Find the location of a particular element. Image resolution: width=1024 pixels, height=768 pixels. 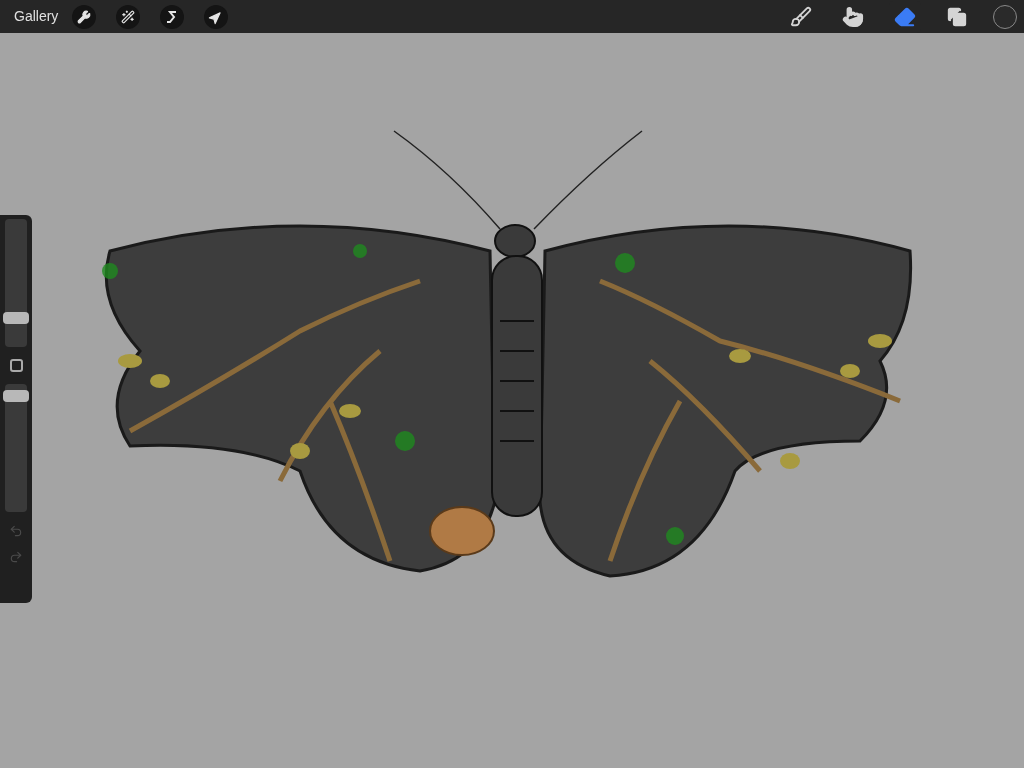

actions-button is located at coordinates (84, 16).